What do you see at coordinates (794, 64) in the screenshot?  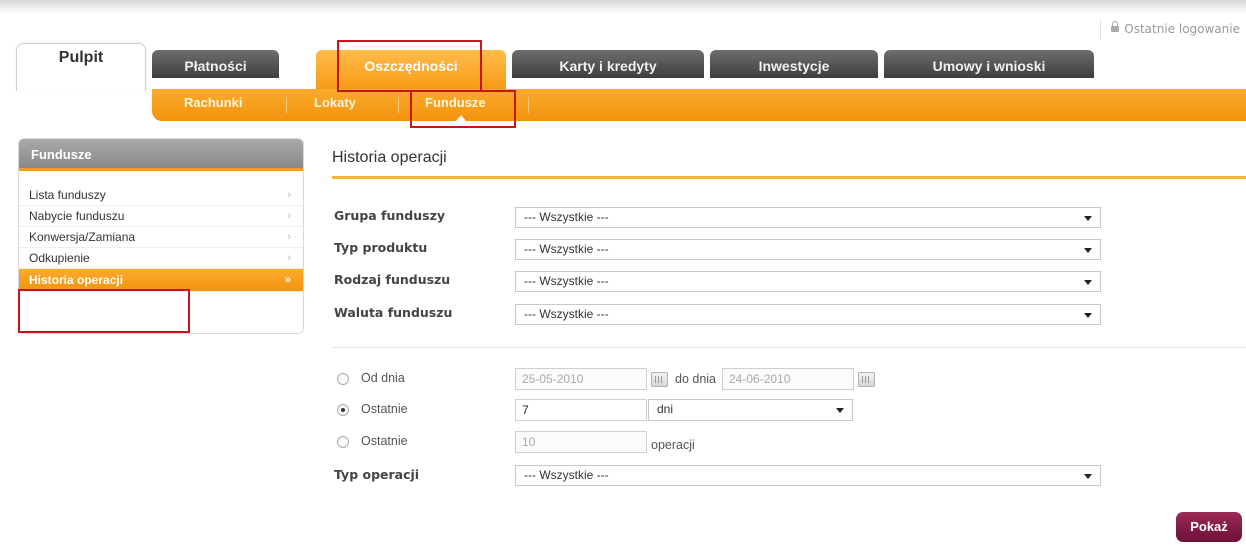 I see `tab-inwestycje: Inwestycje` at bounding box center [794, 64].